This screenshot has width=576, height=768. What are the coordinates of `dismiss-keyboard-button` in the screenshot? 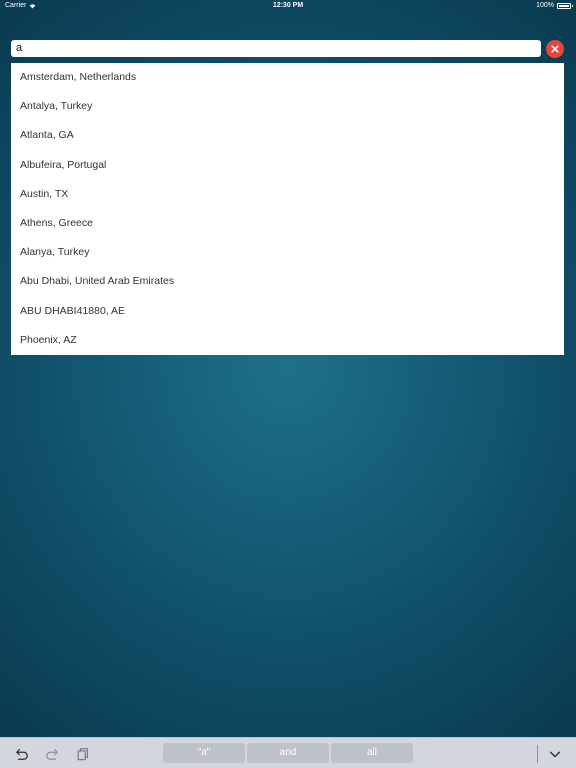 It's located at (555, 754).